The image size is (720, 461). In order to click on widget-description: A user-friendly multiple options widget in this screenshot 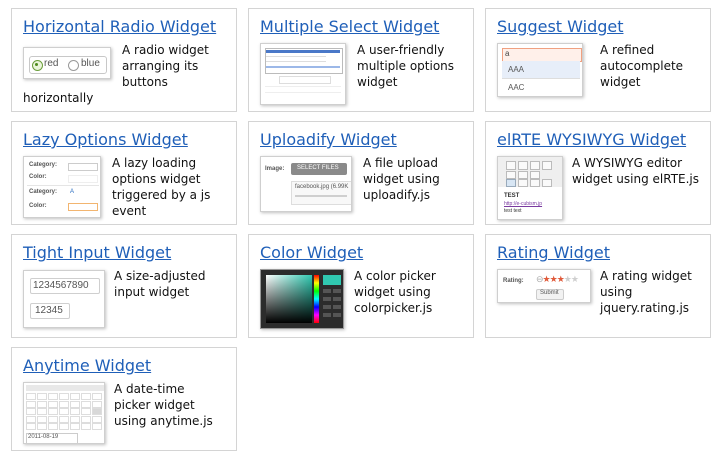, I will do `click(406, 66)`.